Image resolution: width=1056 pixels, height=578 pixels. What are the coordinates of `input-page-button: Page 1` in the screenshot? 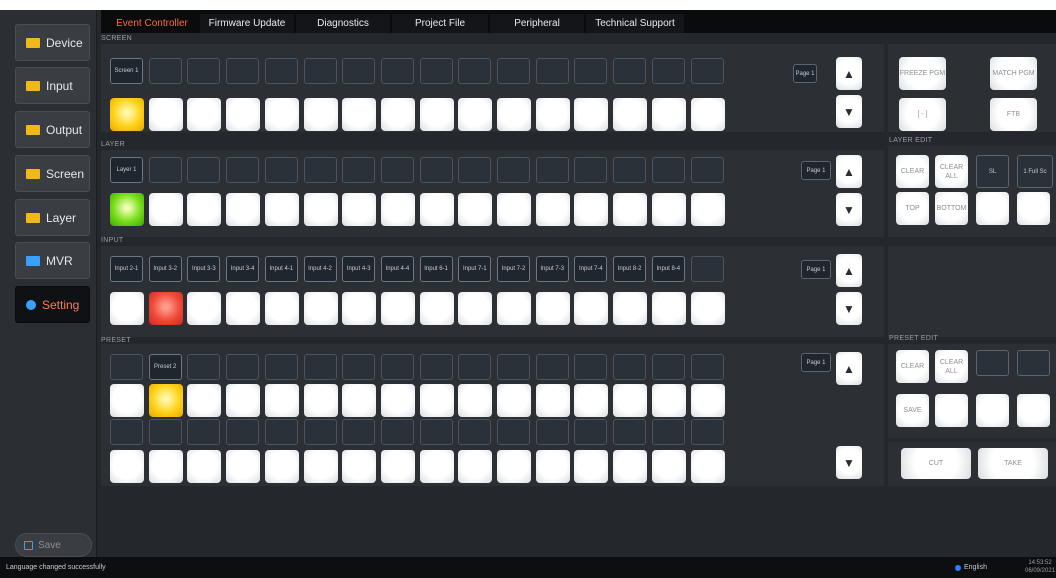 It's located at (816, 269).